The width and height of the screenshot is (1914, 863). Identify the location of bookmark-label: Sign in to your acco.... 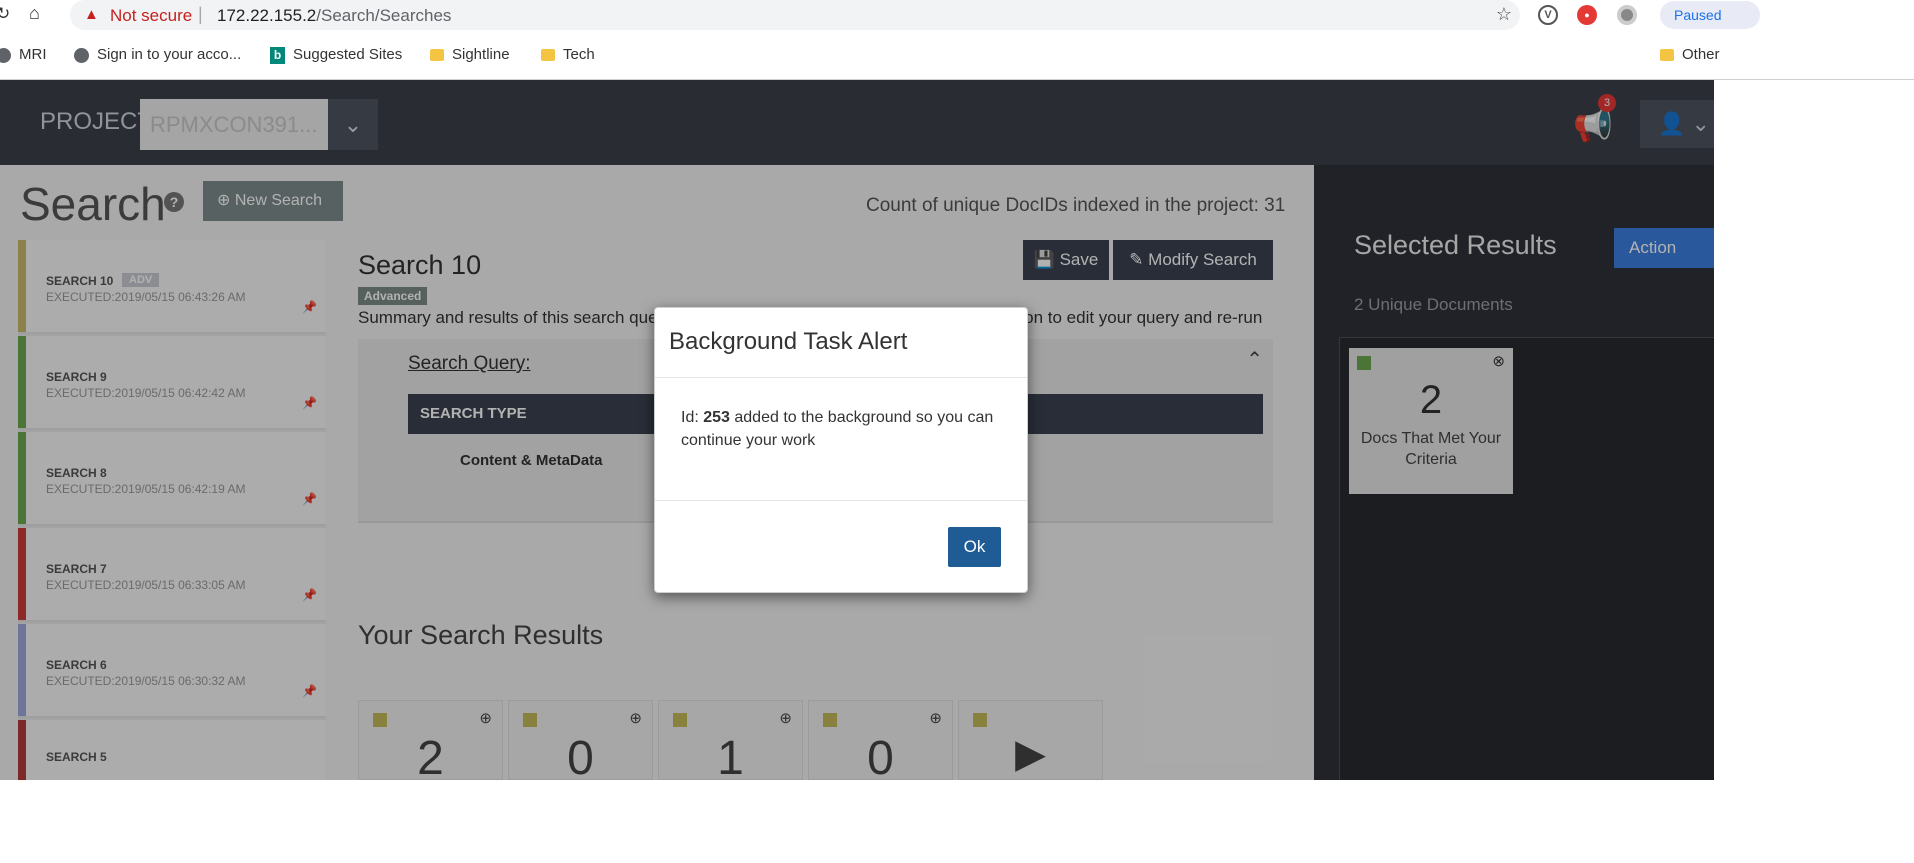
(169, 54).